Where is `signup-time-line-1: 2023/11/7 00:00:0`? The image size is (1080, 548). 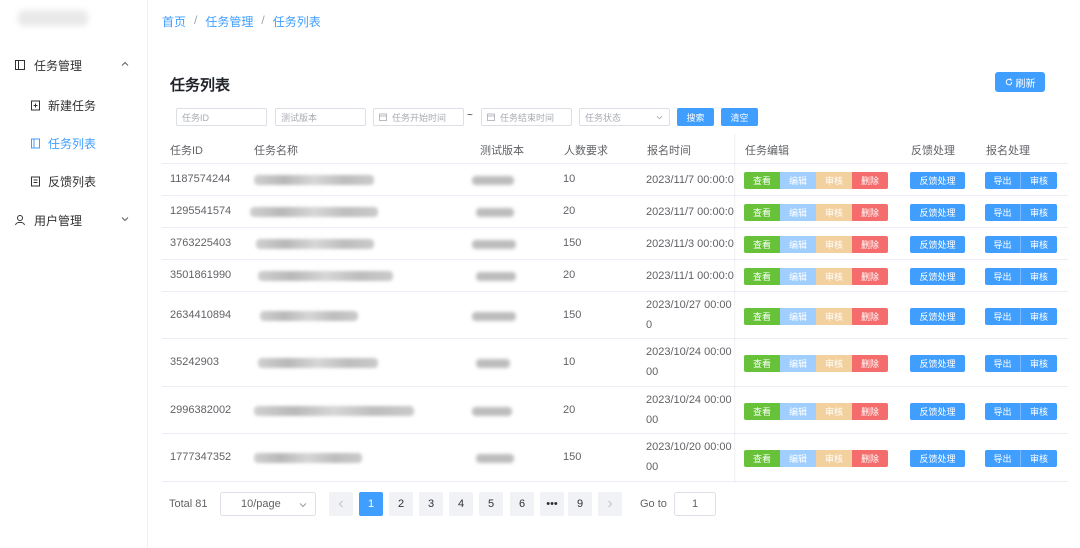 signup-time-line-1: 2023/11/7 00:00:0 is located at coordinates (690, 180).